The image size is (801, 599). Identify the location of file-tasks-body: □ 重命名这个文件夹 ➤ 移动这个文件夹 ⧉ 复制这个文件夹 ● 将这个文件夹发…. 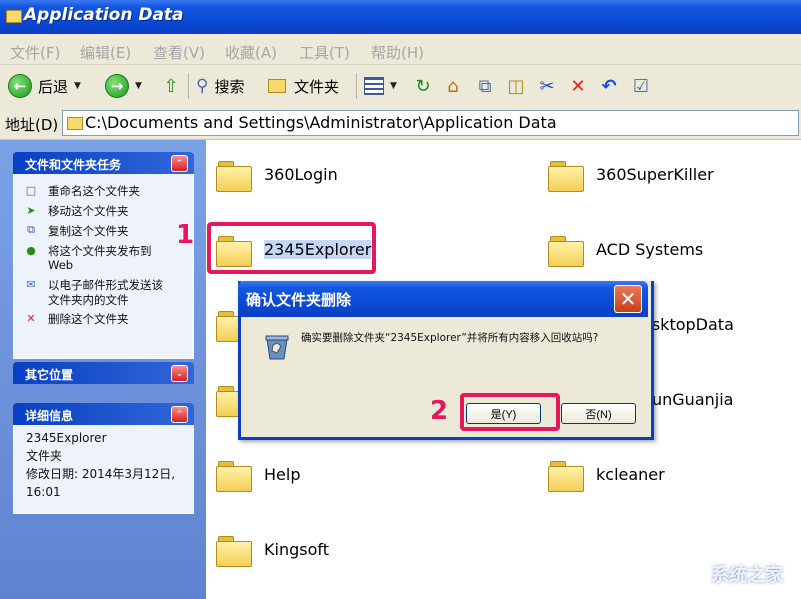
(103, 266).